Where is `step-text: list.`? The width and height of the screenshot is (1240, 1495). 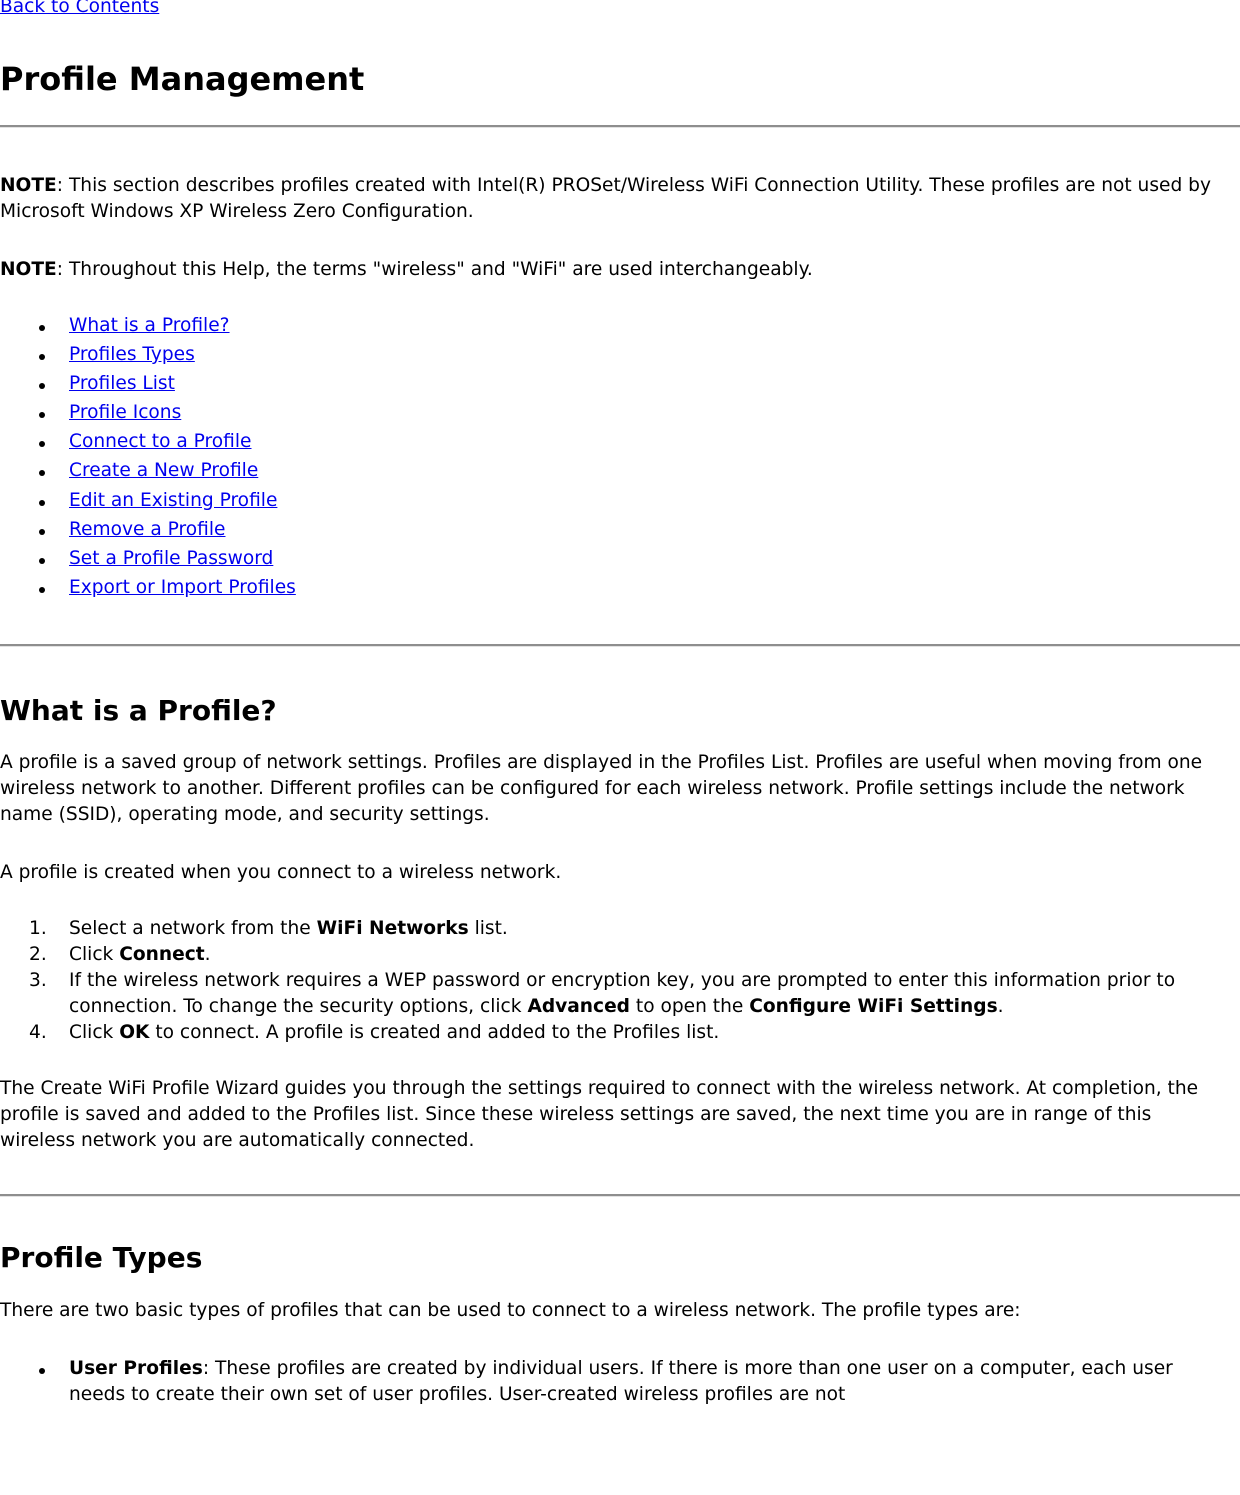 step-text: list. is located at coordinates (488, 928).